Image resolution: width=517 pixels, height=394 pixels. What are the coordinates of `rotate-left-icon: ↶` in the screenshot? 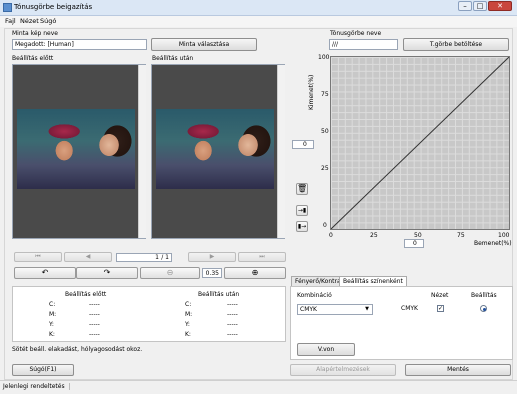 It's located at (45, 272).